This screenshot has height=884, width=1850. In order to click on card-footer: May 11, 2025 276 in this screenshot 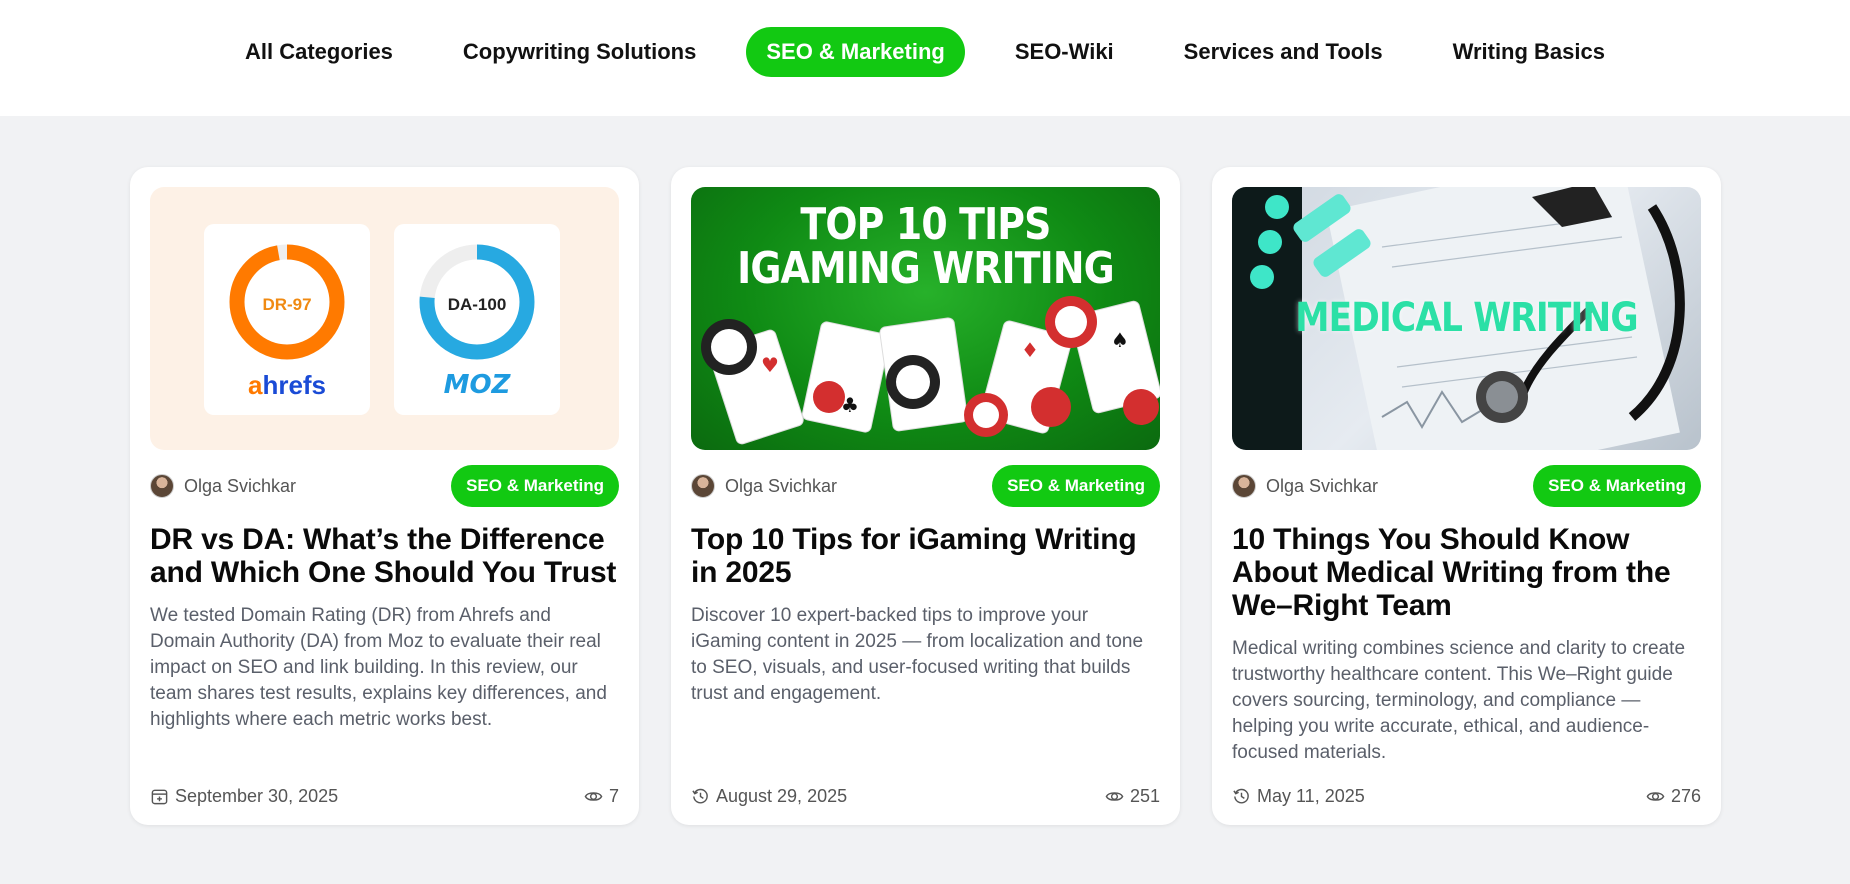, I will do `click(1466, 796)`.